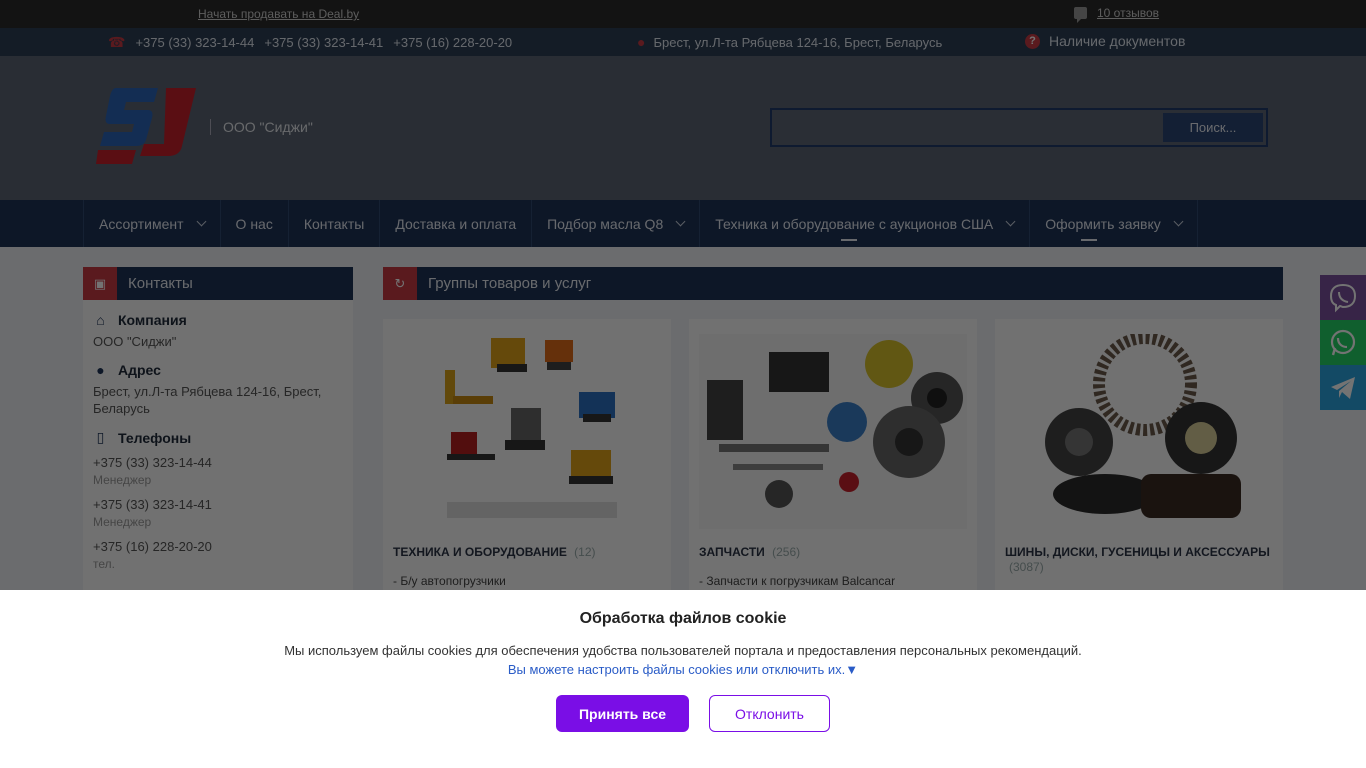  I want to click on nav-label: Ассортимент, so click(141, 223).